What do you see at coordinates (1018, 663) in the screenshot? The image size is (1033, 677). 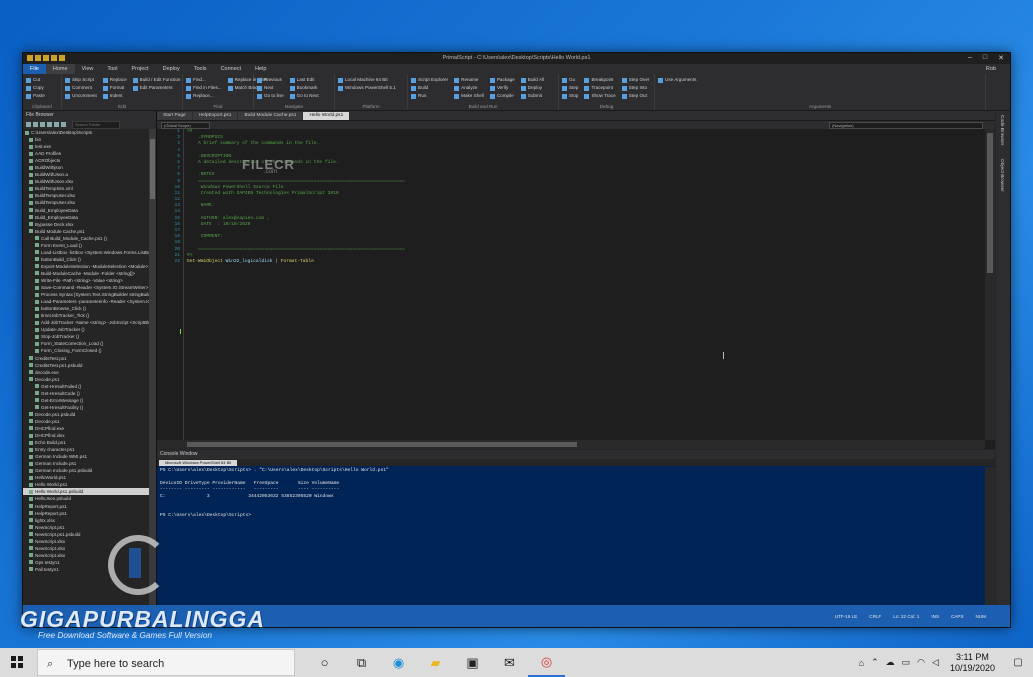 I see `notification-icon: ▢` at bounding box center [1018, 663].